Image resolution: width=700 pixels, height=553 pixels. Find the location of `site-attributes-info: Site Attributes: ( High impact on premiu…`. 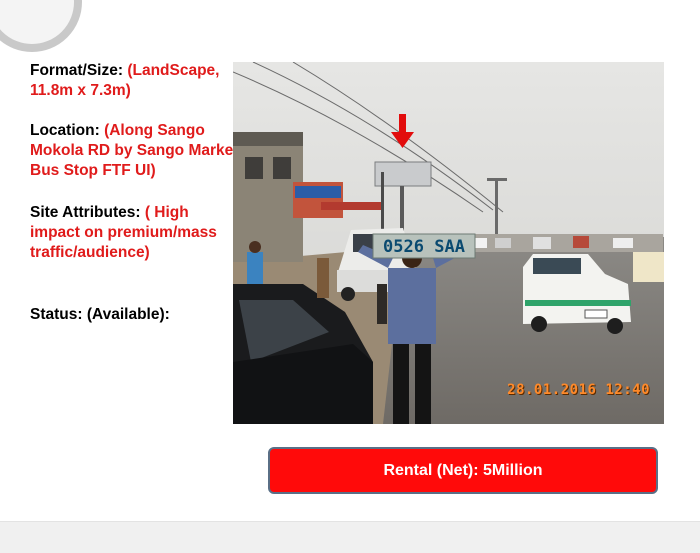

site-attributes-info: Site Attributes: ( High impact on premiu… is located at coordinates (135, 233).